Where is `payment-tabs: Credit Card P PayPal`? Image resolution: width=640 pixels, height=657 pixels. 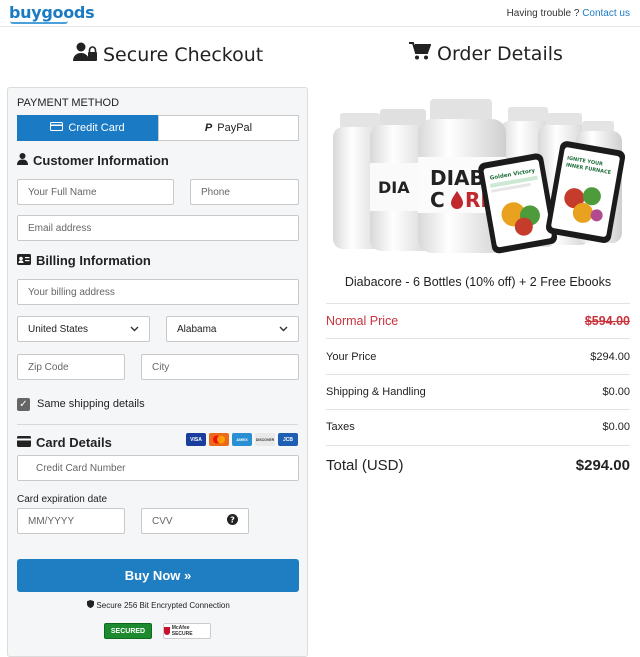
payment-tabs: Credit Card P PayPal is located at coordinates (158, 128).